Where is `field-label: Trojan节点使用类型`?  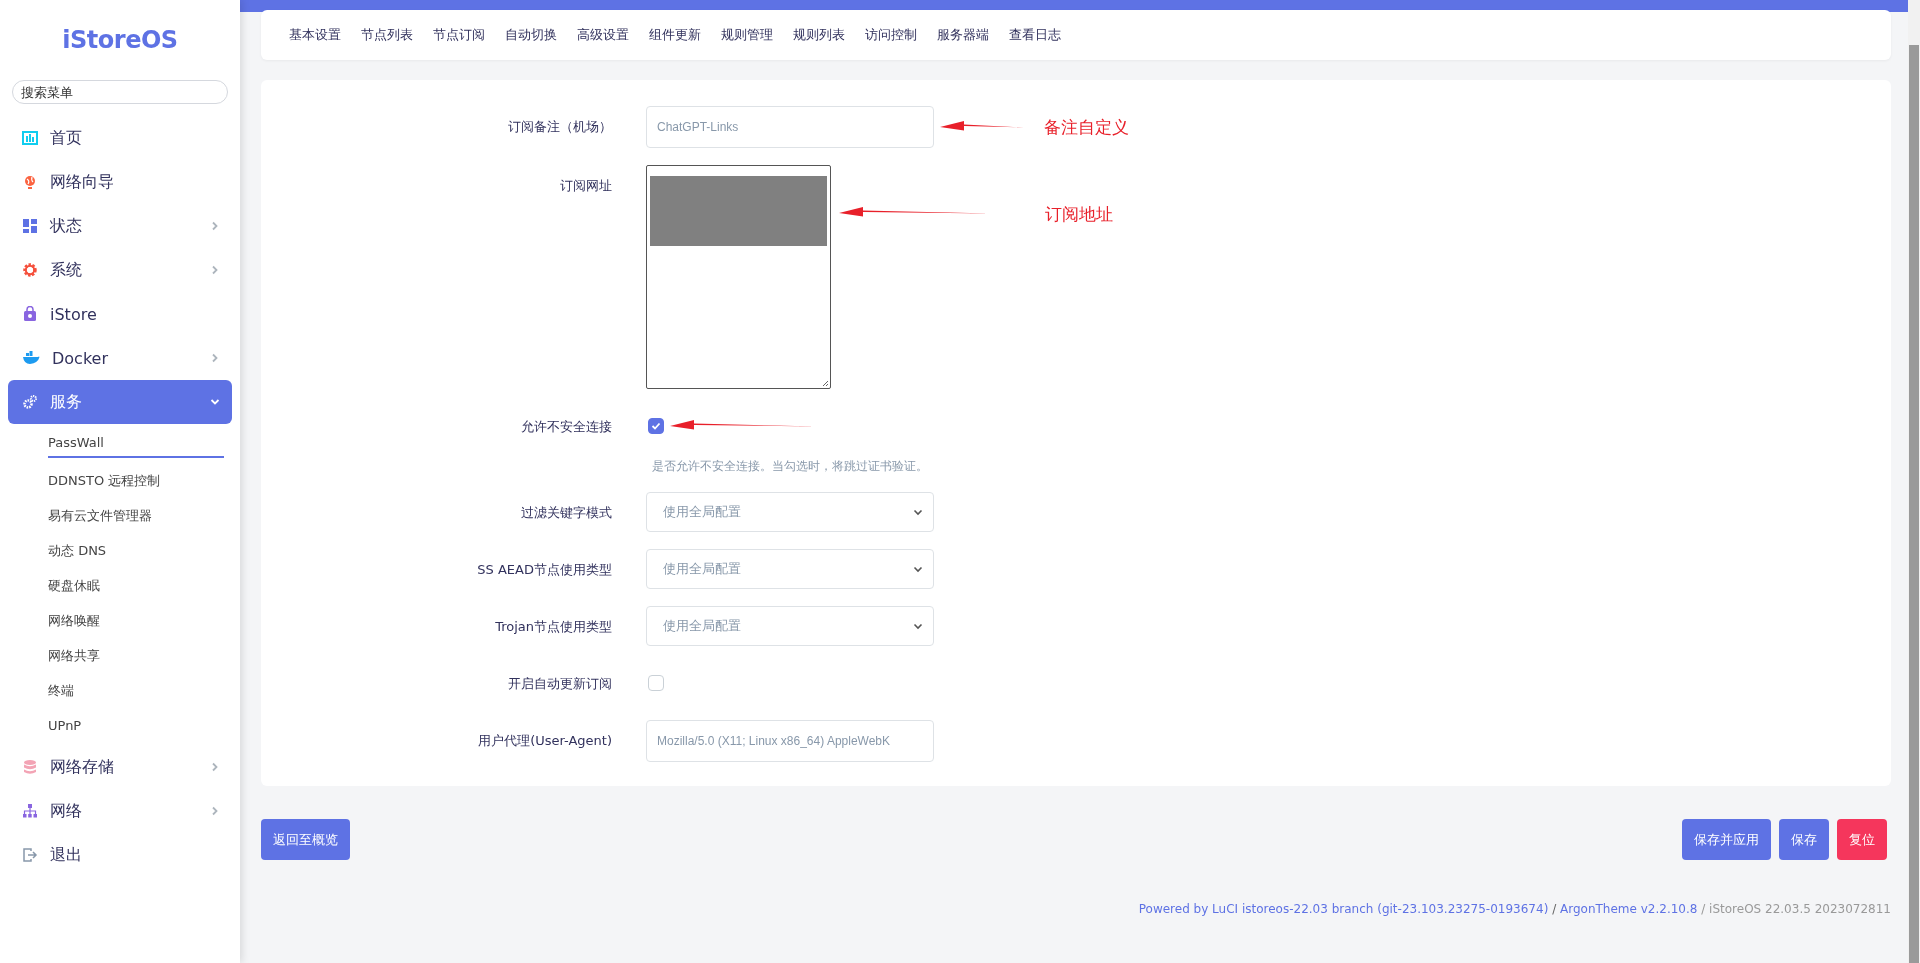 field-label: Trojan节点使用类型 is located at coordinates (553, 627).